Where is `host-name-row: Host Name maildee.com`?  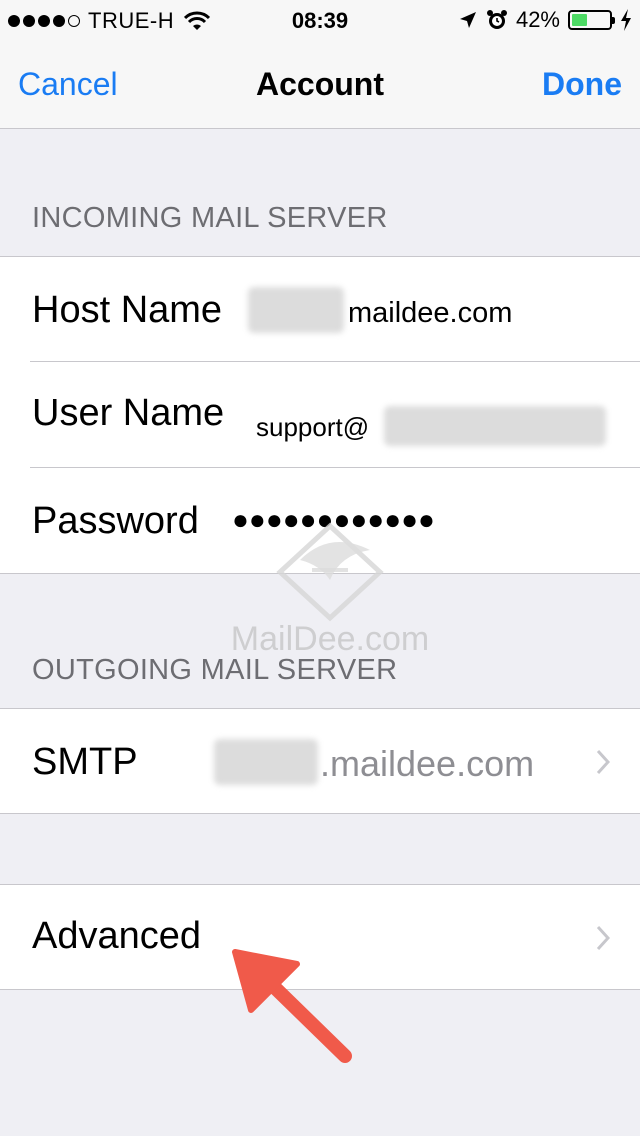 host-name-row: Host Name maildee.com is located at coordinates (320, 309).